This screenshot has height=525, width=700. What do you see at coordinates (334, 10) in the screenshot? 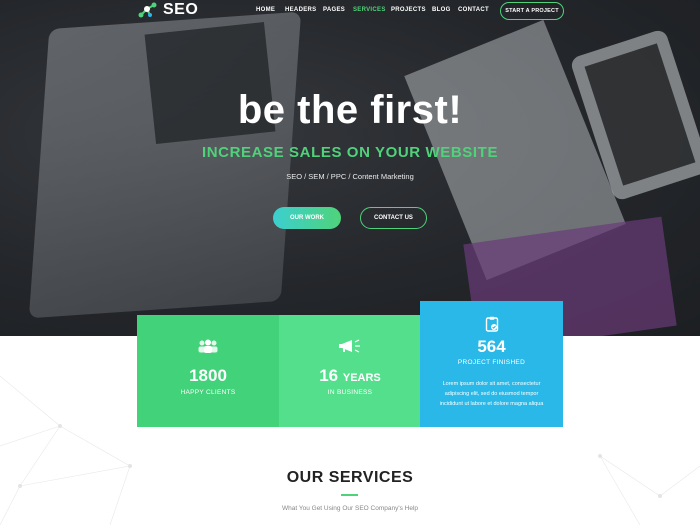
I see `nav-pages: PAGES` at bounding box center [334, 10].